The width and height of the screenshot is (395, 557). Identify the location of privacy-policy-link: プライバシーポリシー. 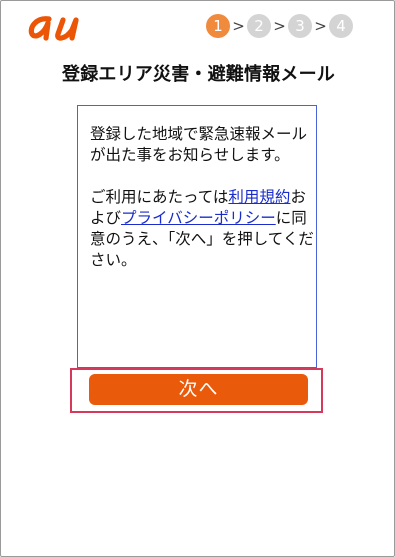
(198, 218).